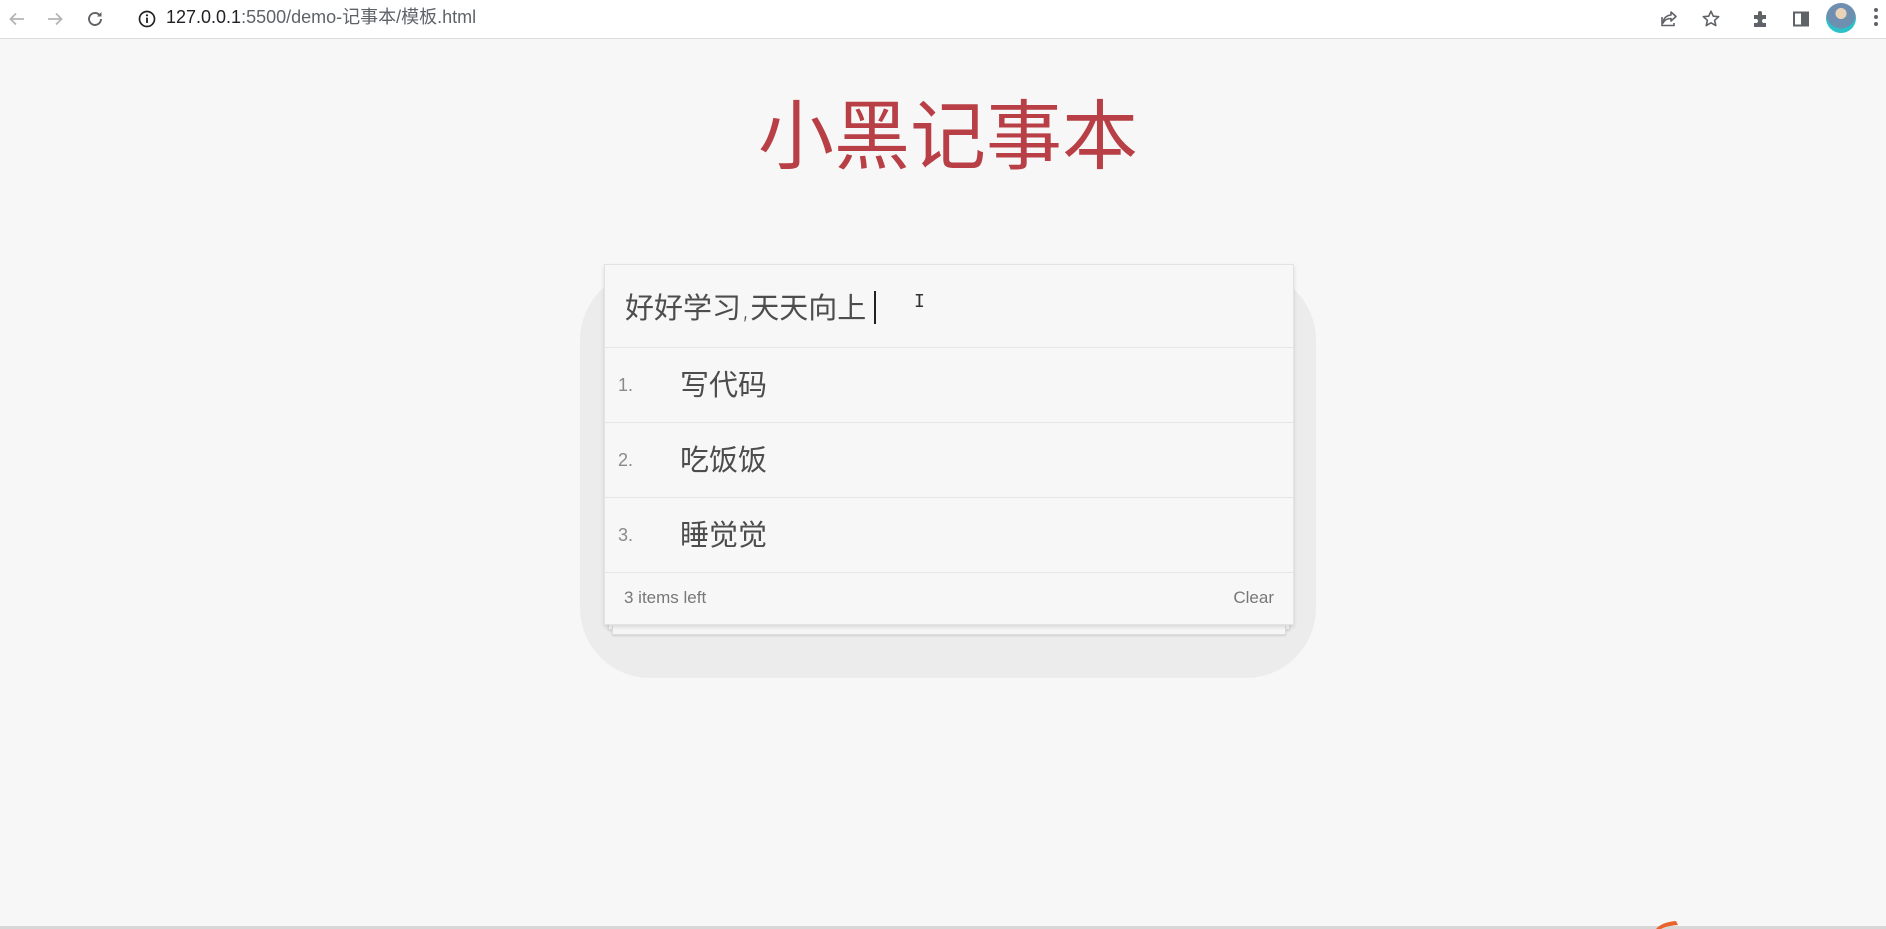 Image resolution: width=1886 pixels, height=929 pixels. I want to click on arrow-left-icon, so click(16, 19).